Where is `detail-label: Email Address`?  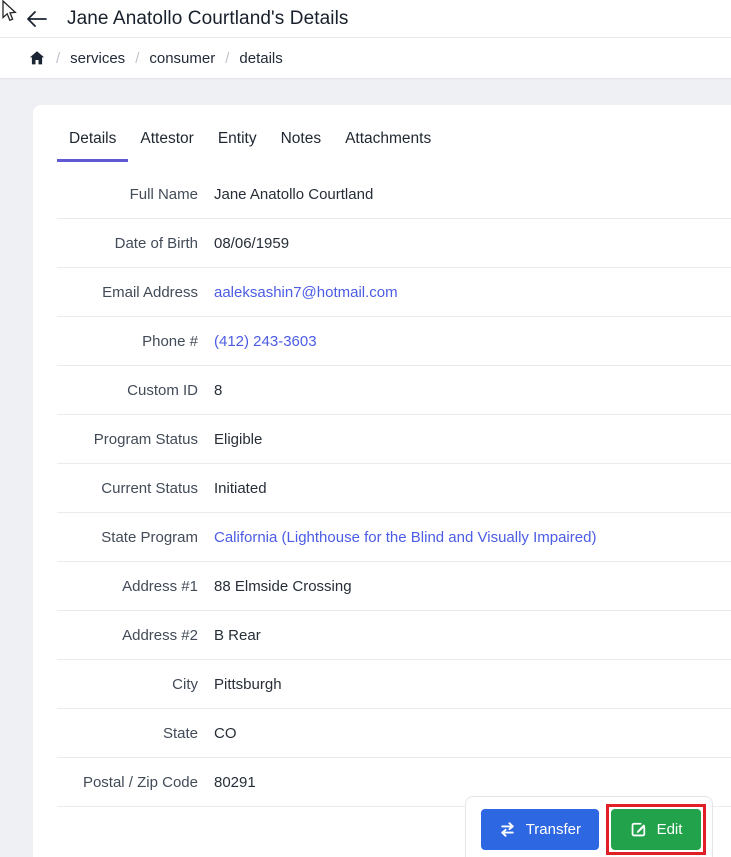
detail-label: Email Address is located at coordinates (150, 292).